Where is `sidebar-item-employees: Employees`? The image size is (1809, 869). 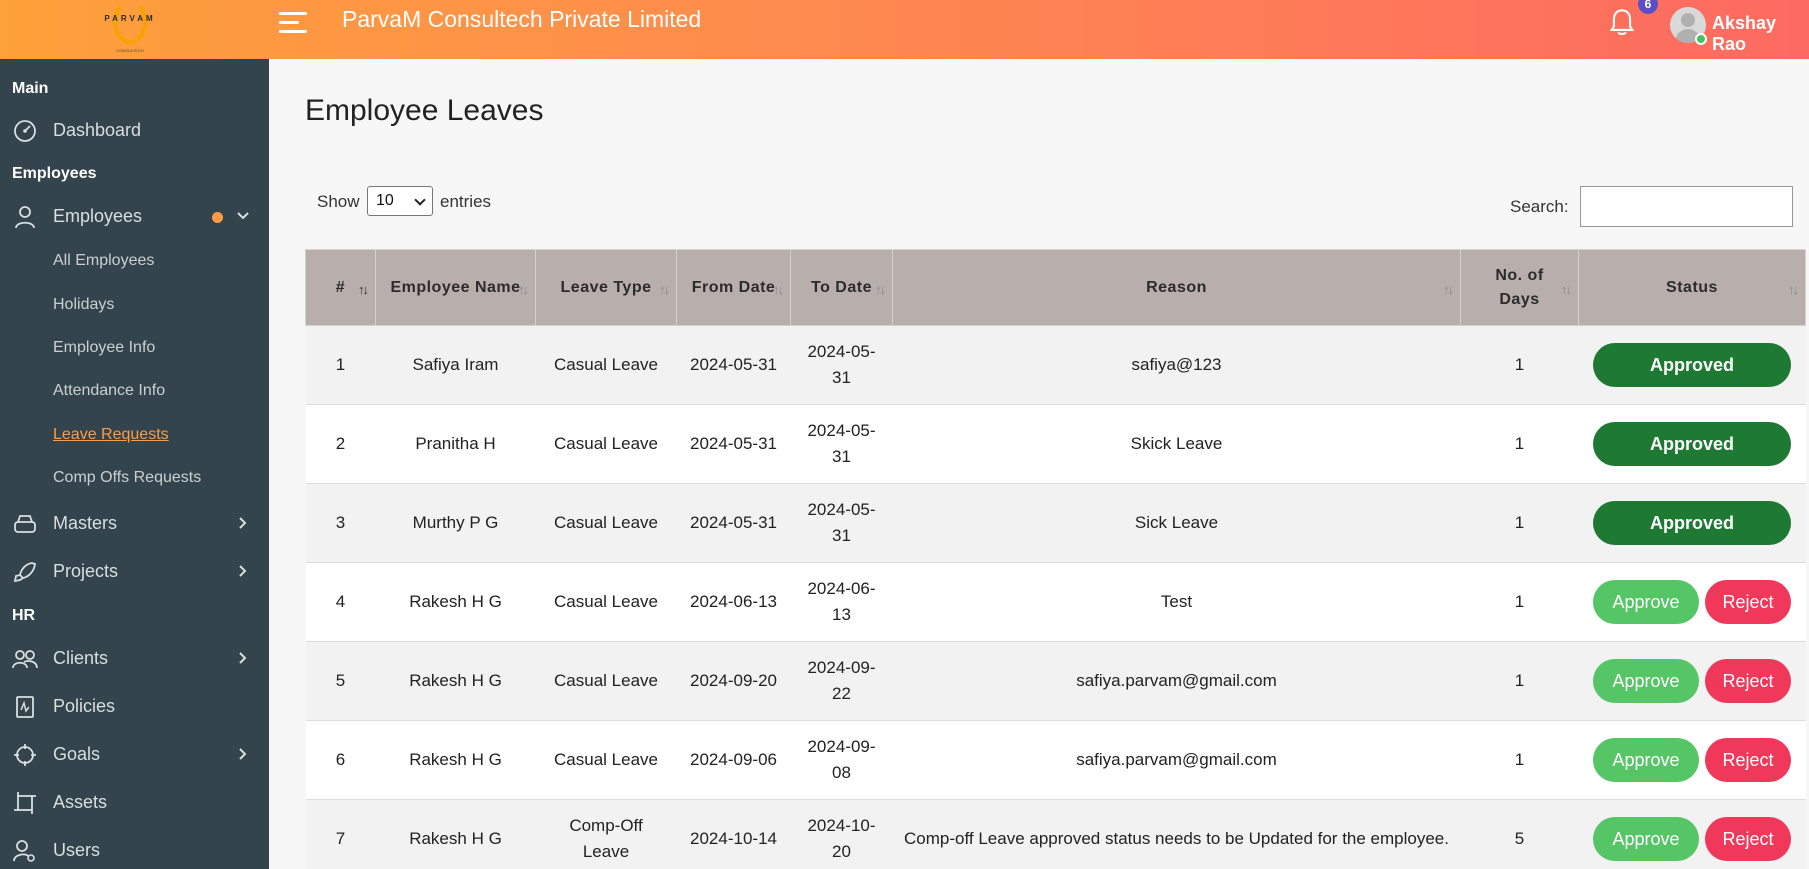
sidebar-item-employees: Employees is located at coordinates (134, 217).